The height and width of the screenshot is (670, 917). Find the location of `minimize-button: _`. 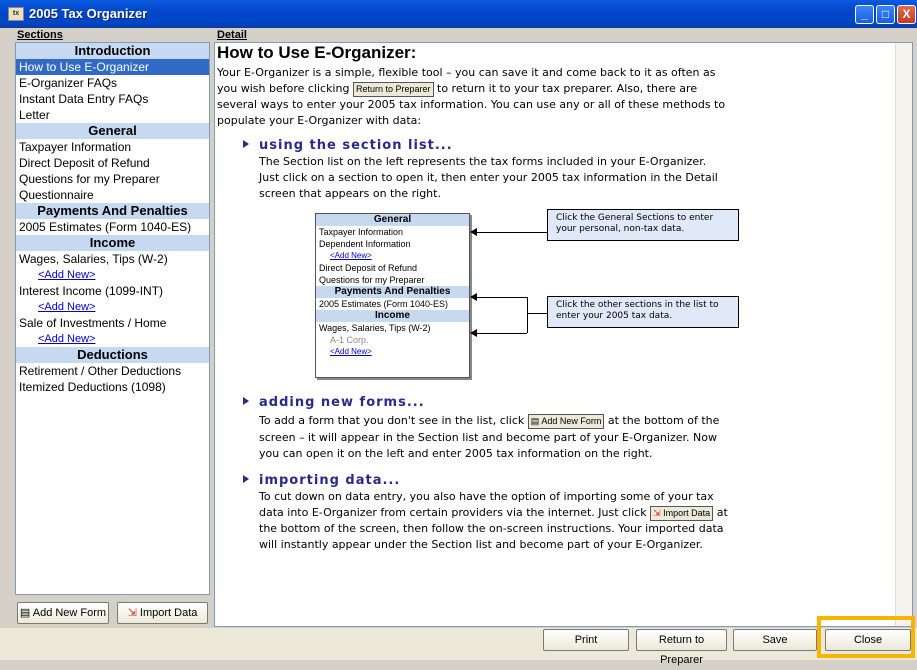

minimize-button: _ is located at coordinates (864, 14).